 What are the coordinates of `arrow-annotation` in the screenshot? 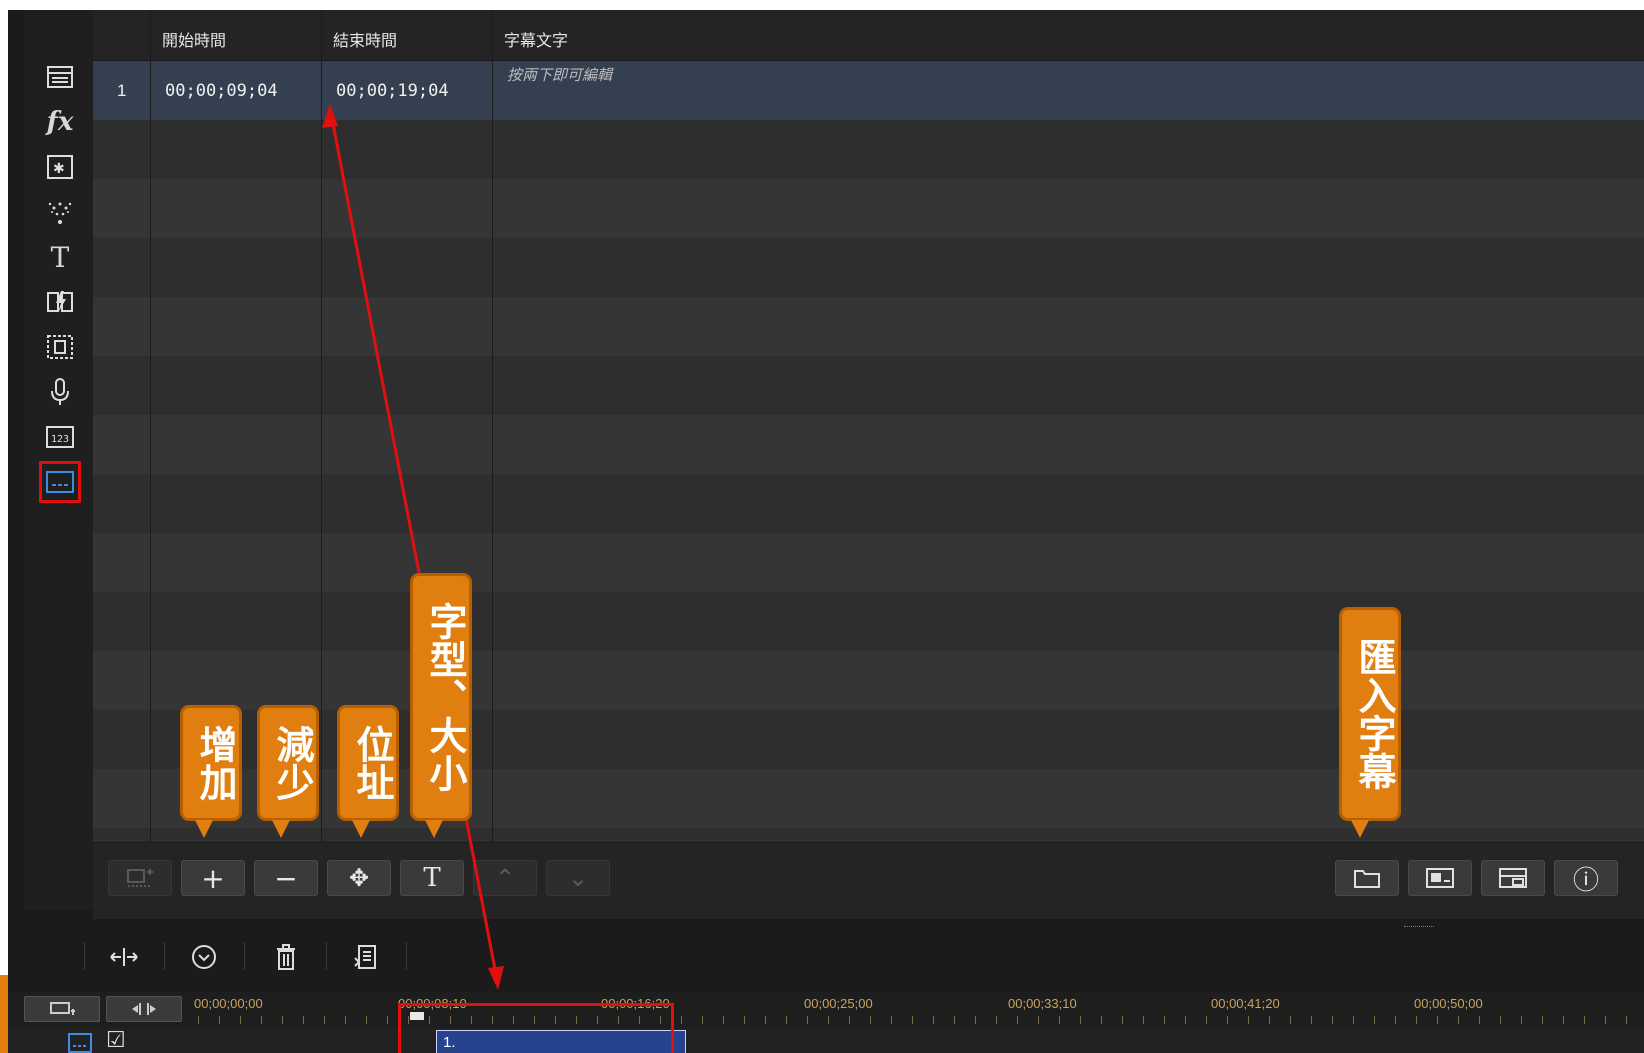 It's located at (413, 547).